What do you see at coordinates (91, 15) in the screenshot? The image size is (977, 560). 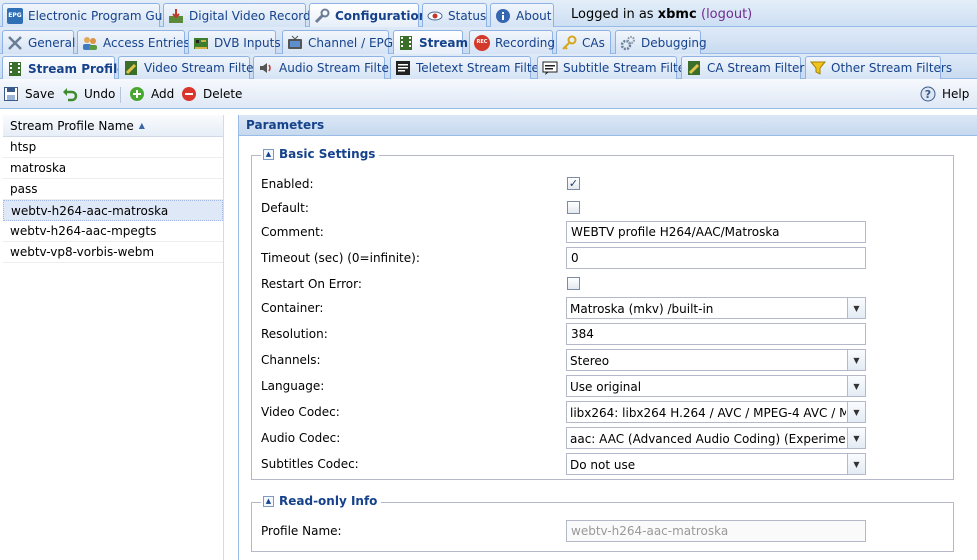 I see `tab-epg: EPG Electronic Program Guide` at bounding box center [91, 15].